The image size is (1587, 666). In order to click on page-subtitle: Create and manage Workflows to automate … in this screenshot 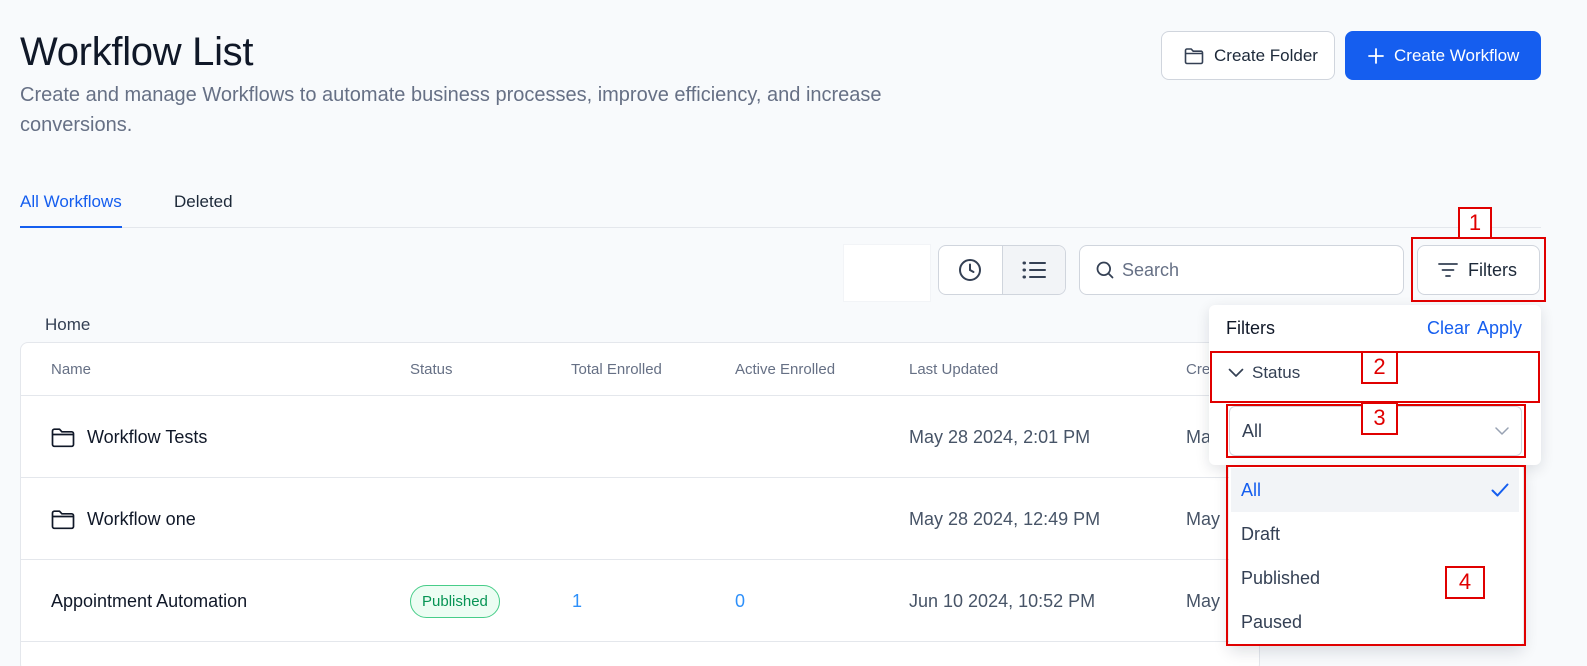, I will do `click(451, 110)`.